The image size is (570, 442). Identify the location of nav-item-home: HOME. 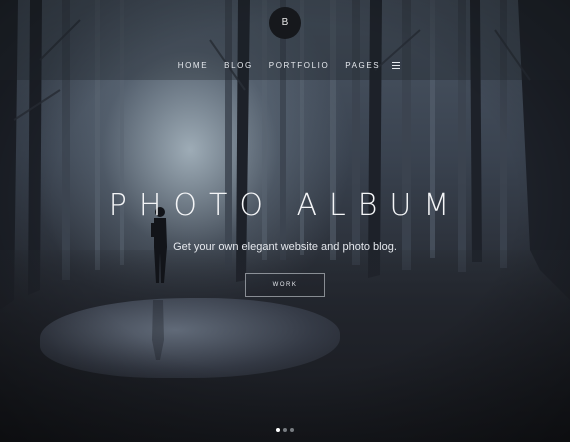
(193, 65).